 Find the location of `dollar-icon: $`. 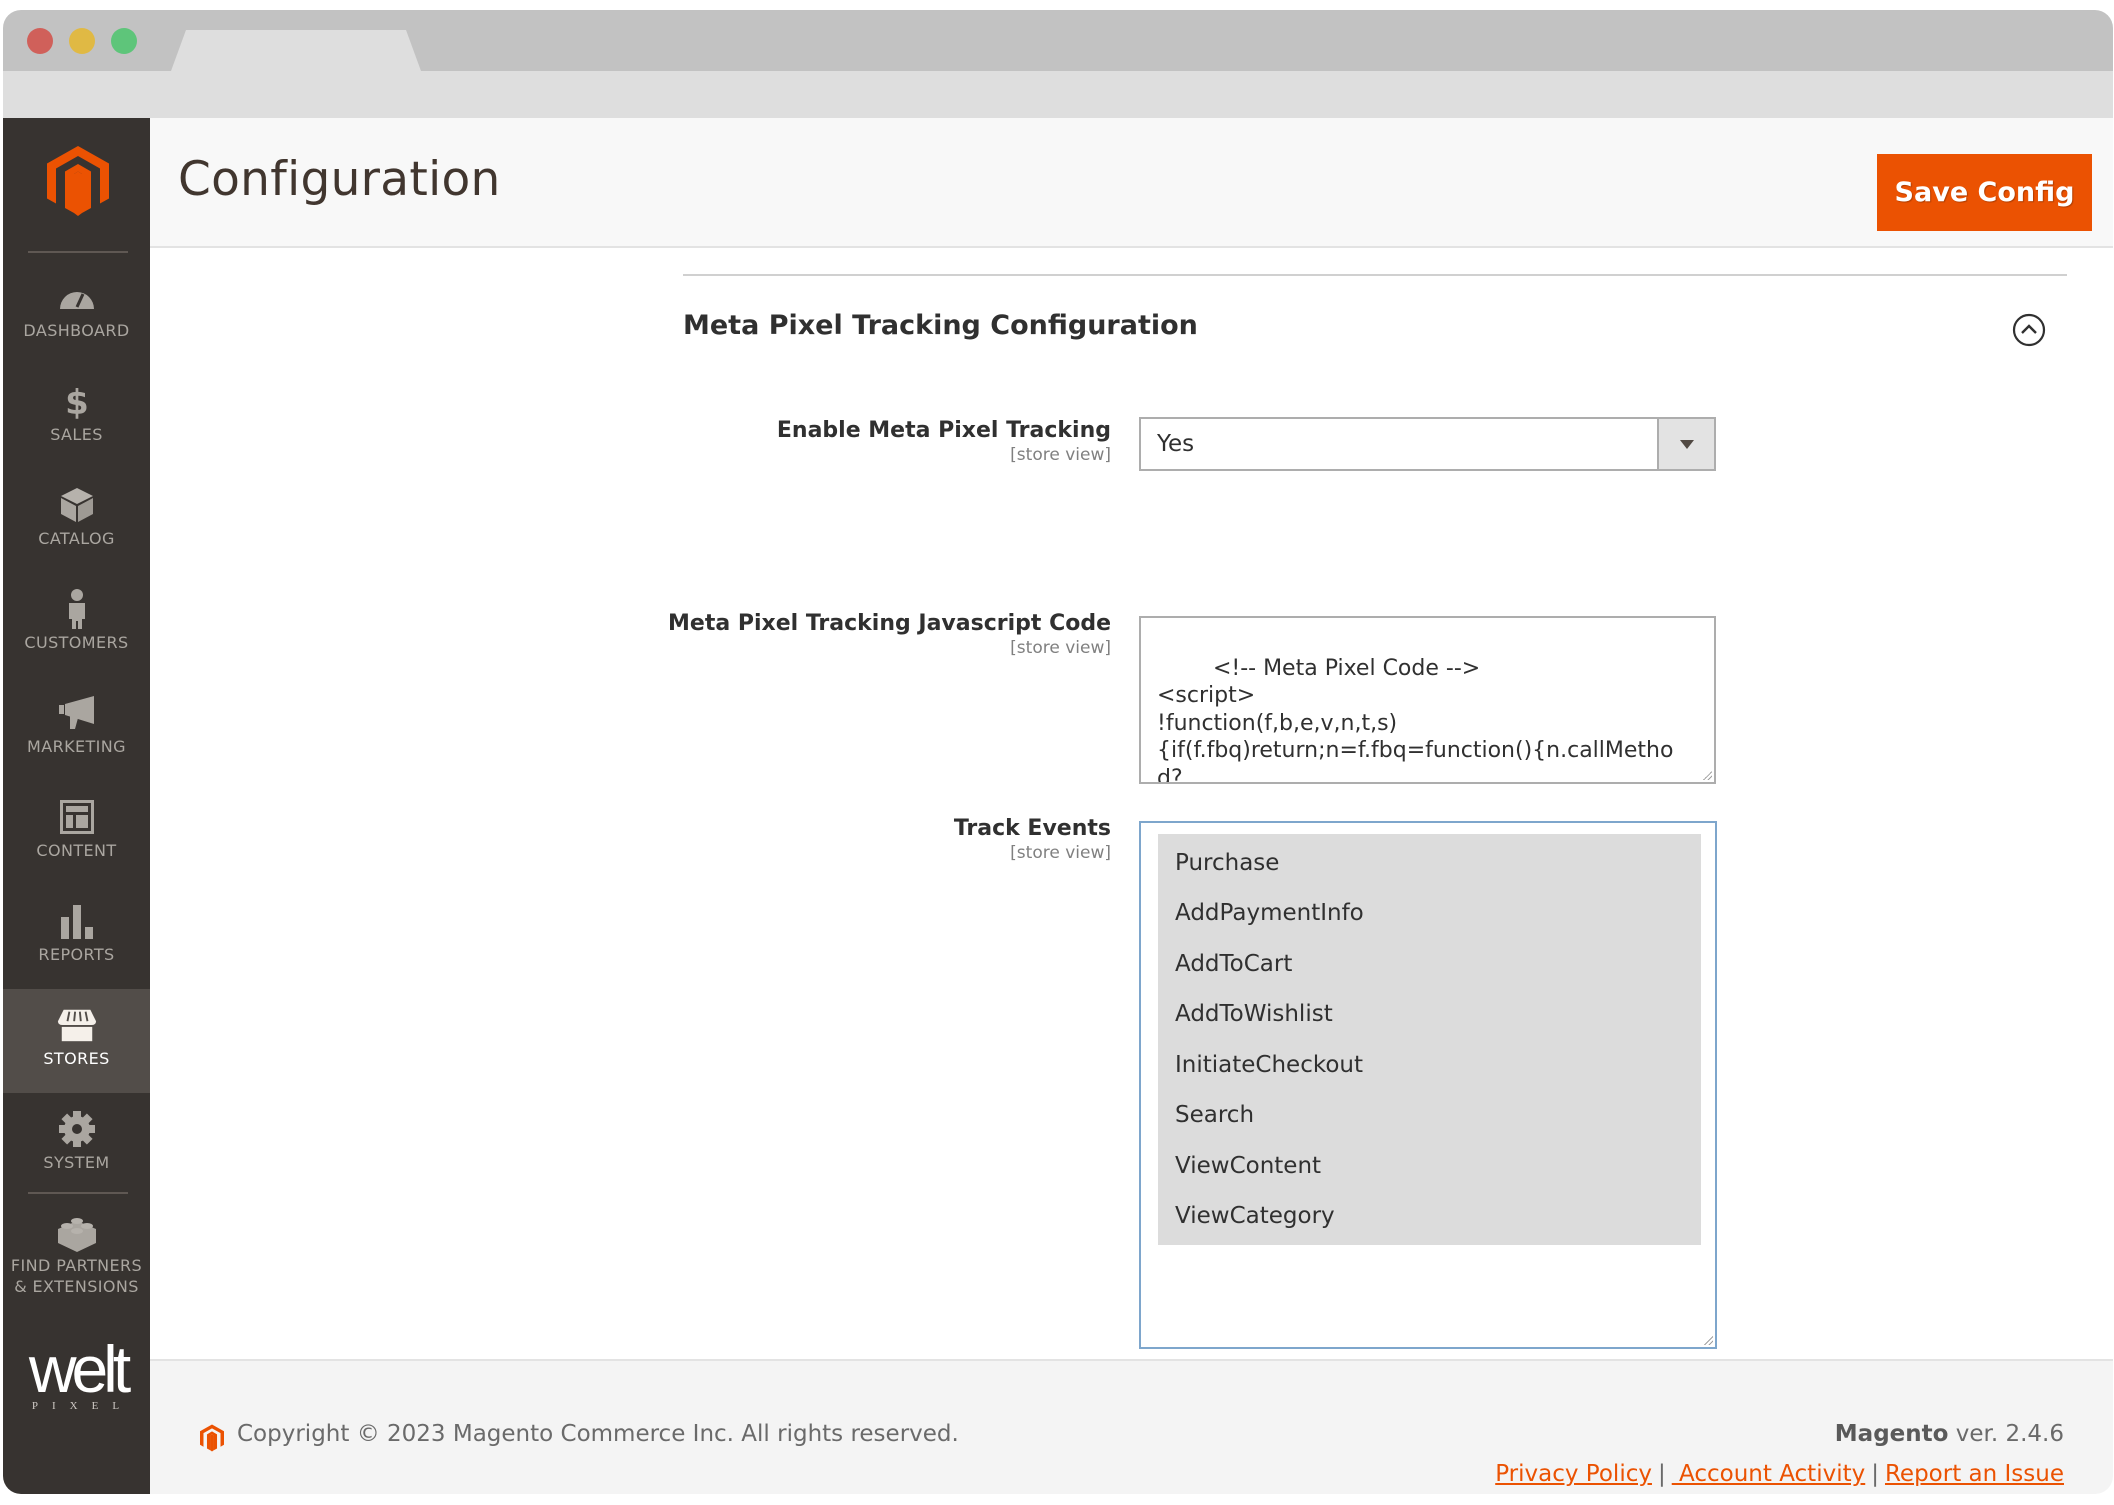

dollar-icon: $ is located at coordinates (77, 401).